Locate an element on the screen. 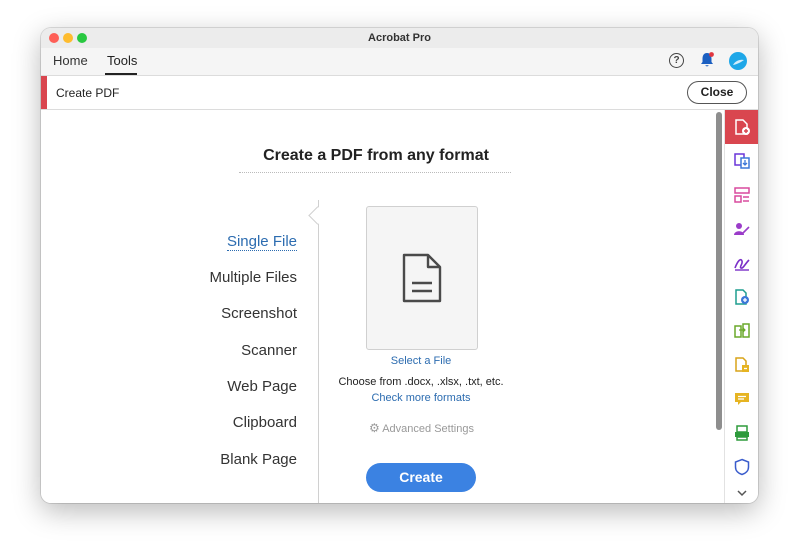 This screenshot has height=558, width=800. scrollbar-thumb is located at coordinates (719, 271).